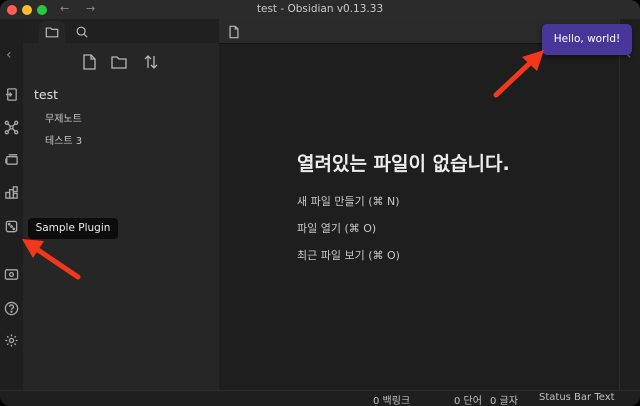 Image resolution: width=640 pixels, height=406 pixels. I want to click on empty-file-tab, so click(234, 31).